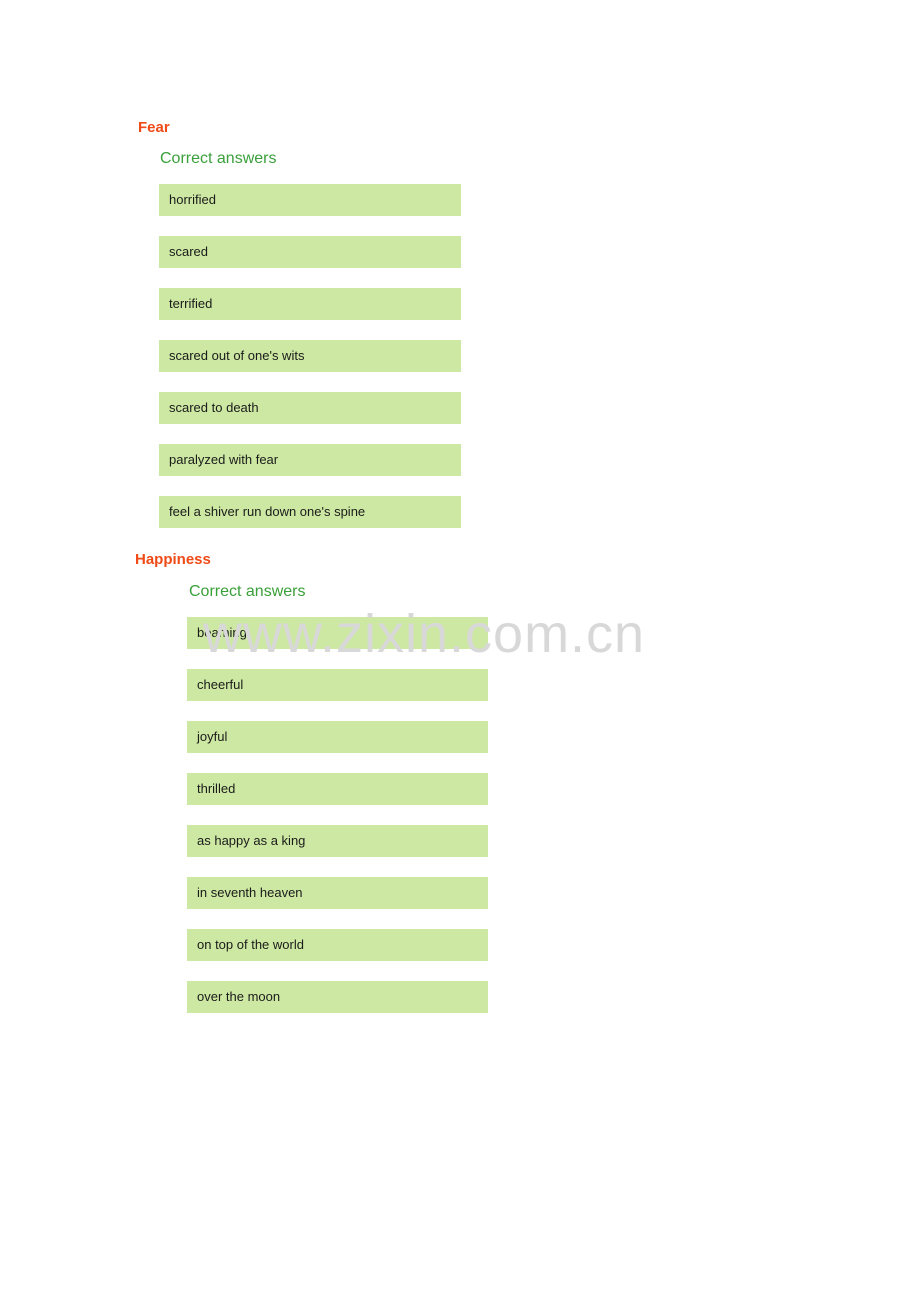  I want to click on answer-item: scared, so click(310, 252).